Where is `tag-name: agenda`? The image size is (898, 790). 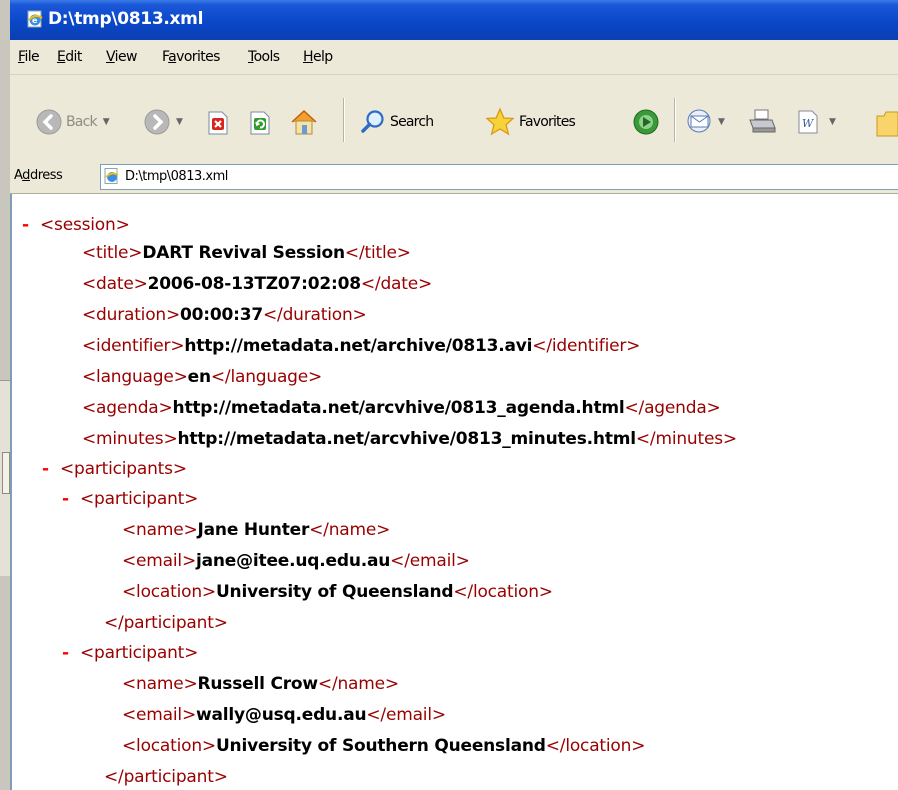
tag-name: agenda is located at coordinates (127, 408).